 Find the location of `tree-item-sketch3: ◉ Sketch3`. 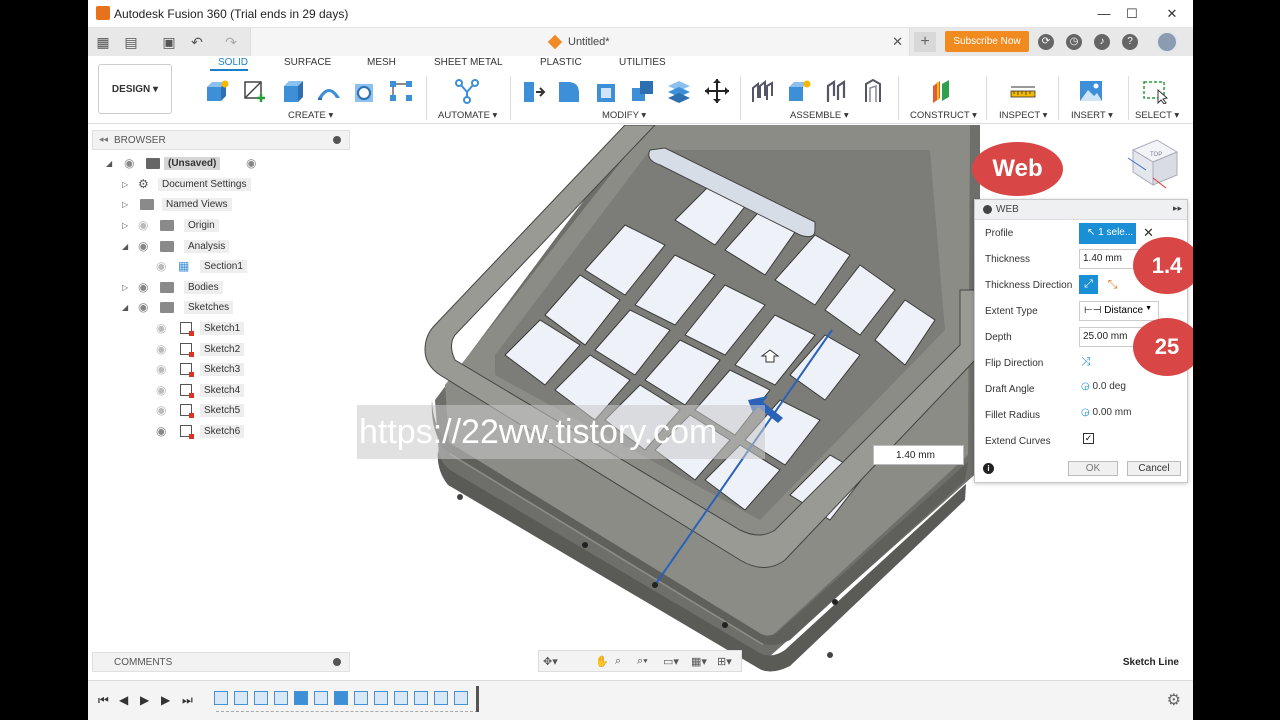

tree-item-sketch3: ◉ Sketch3 is located at coordinates (227, 370).